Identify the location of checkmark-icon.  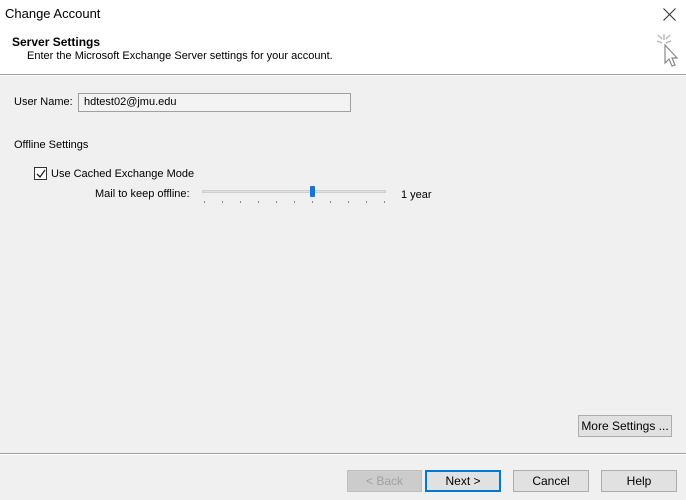
(41, 174).